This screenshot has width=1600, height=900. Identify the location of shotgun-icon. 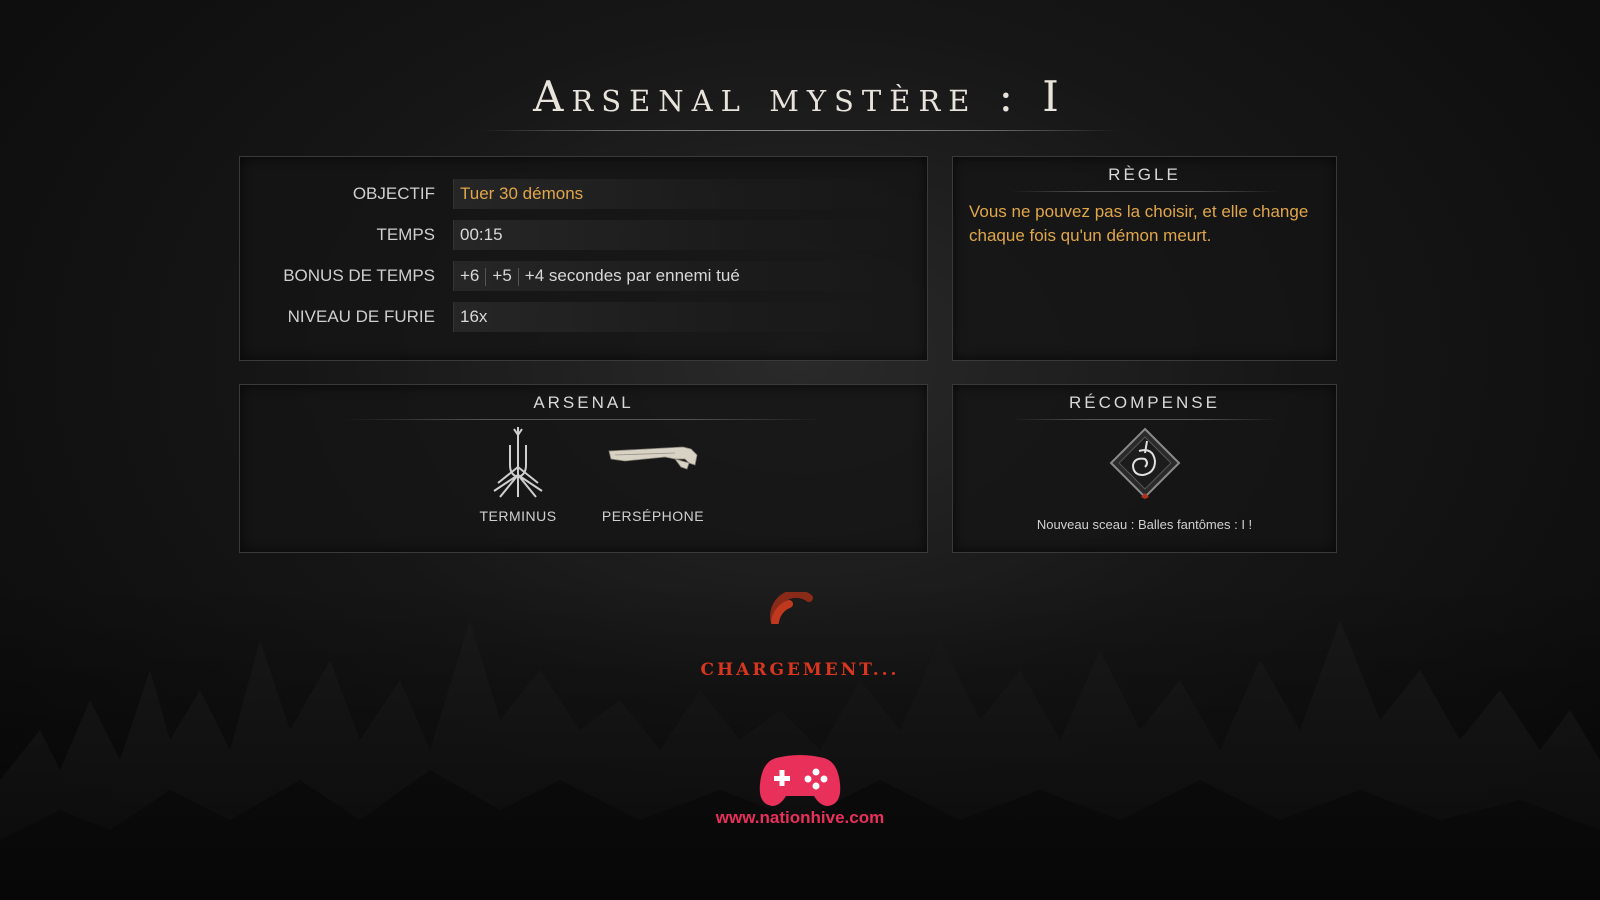
(653, 458).